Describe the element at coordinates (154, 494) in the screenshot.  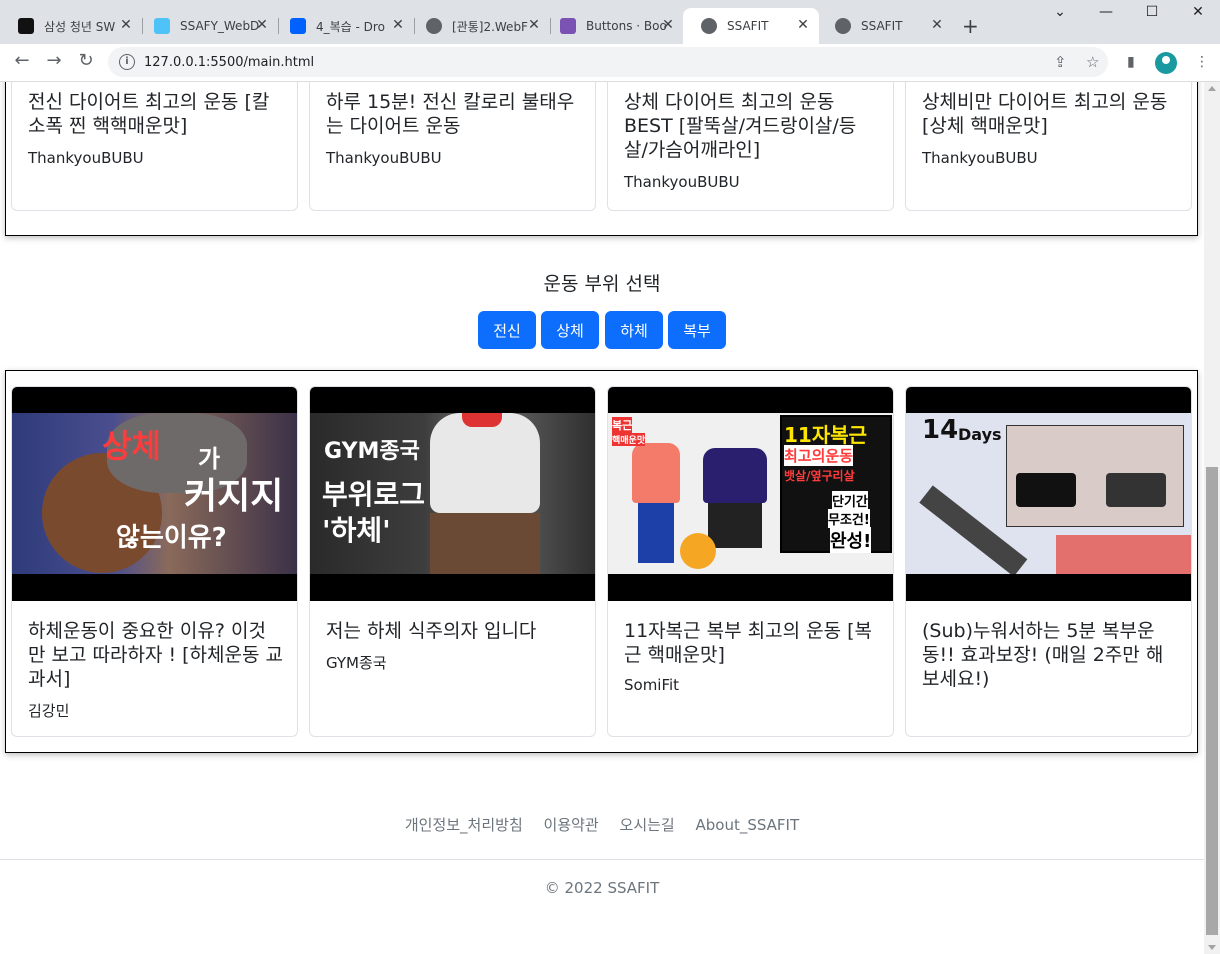
I see `video-thumbnail: 상체 가 커지지 않는이유?` at that location.